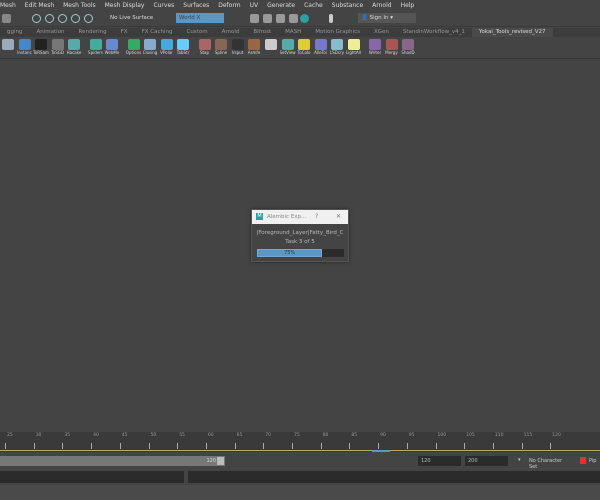 The width and height of the screenshot is (600, 500). What do you see at coordinates (387, 18) in the screenshot?
I see `sign-in-button: 👤 Sign In ▾` at bounding box center [387, 18].